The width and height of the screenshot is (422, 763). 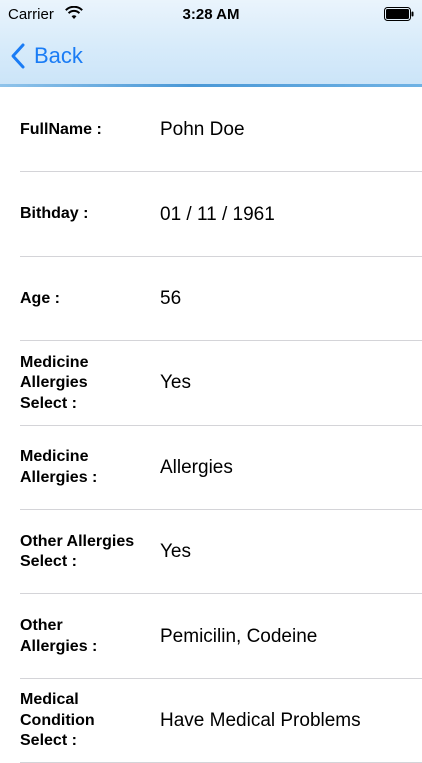 I want to click on chevron-left-icon, so click(x=18, y=56).